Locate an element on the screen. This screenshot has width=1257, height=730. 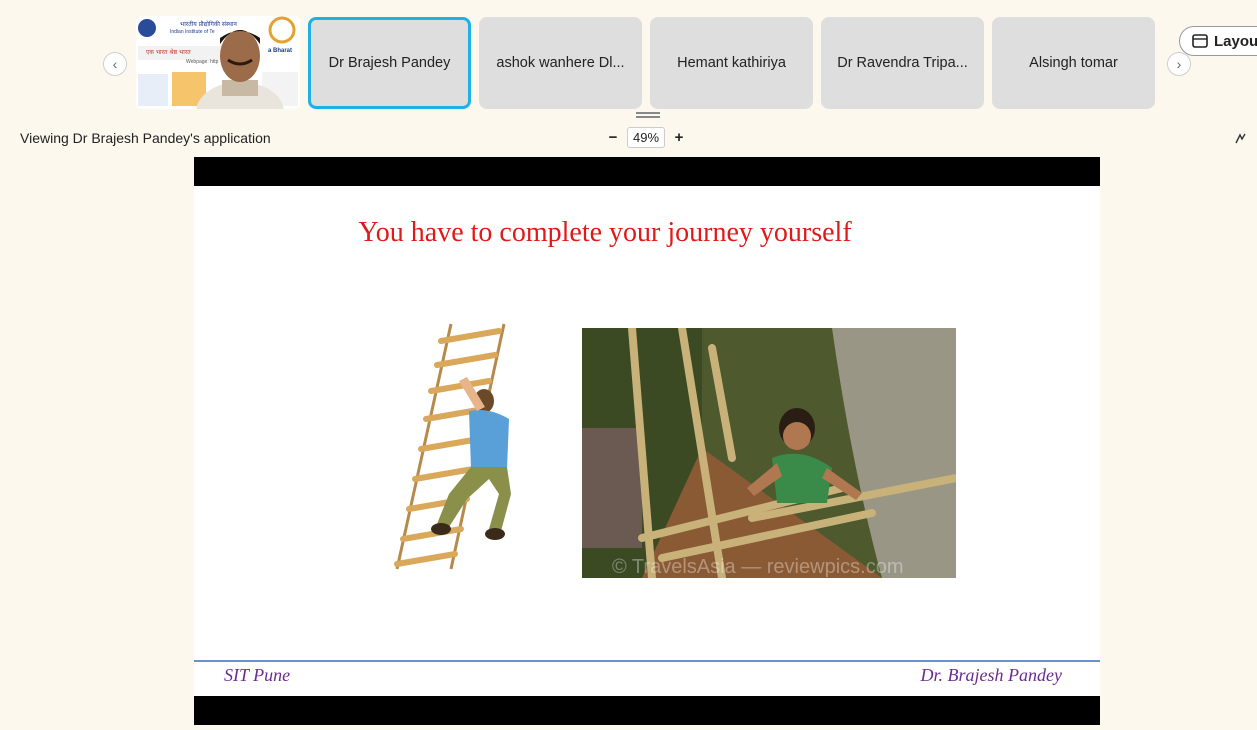
participant-tile-brajesh: Dr Brajesh Pandey is located at coordinates (389, 63).